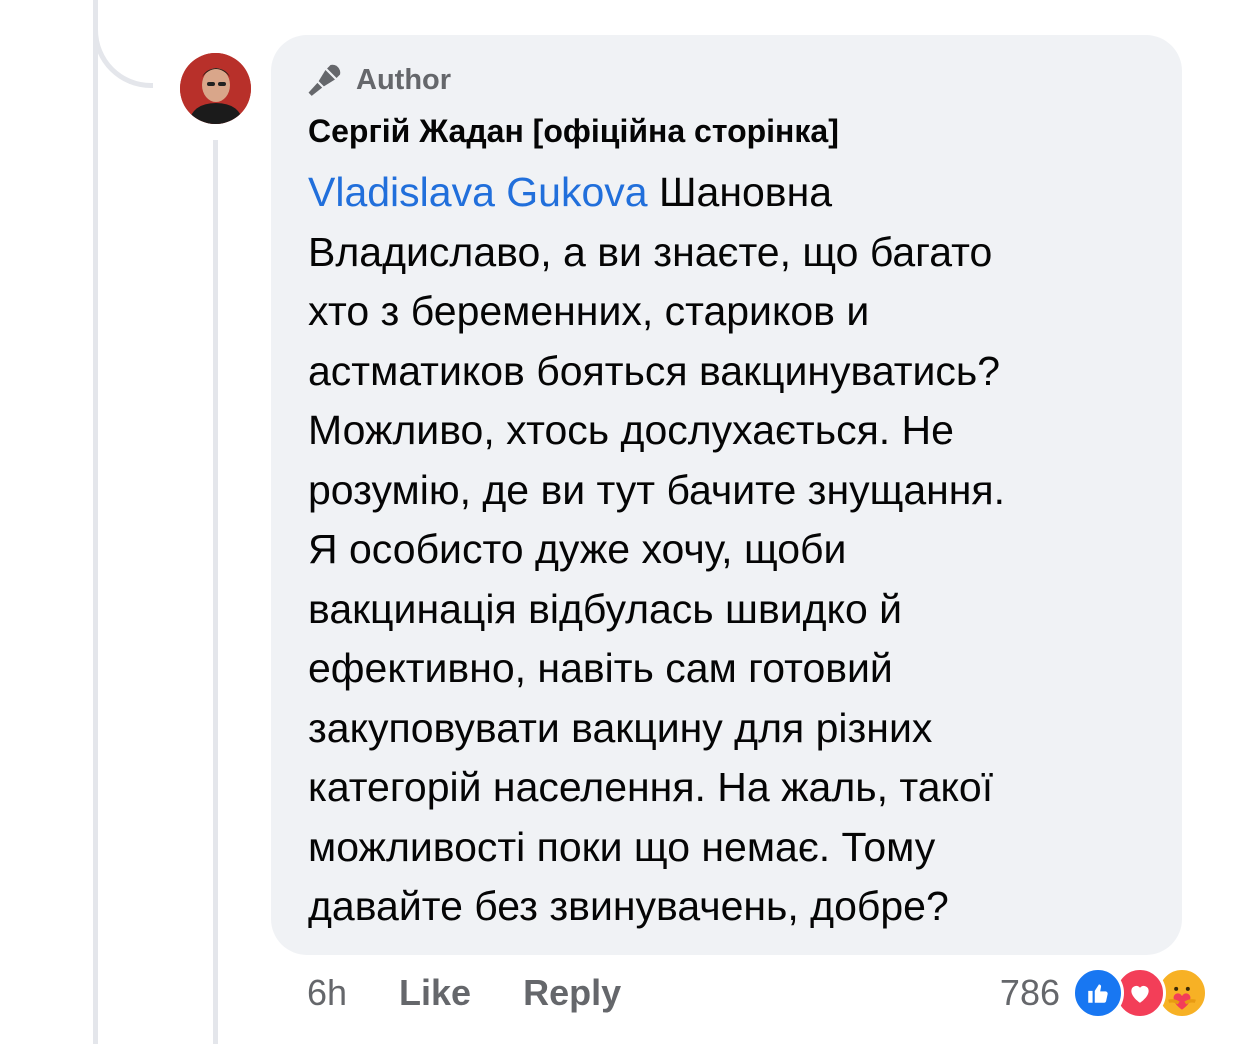  I want to click on comment-line: закуповувати вакцину для різних, so click(620, 727).